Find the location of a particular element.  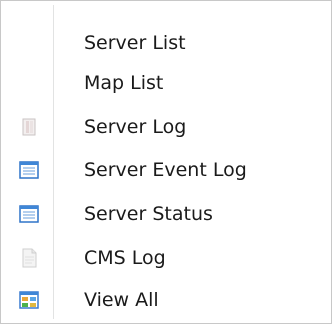

menu-item-server-event-log: Server Event Log is located at coordinates (166, 170).